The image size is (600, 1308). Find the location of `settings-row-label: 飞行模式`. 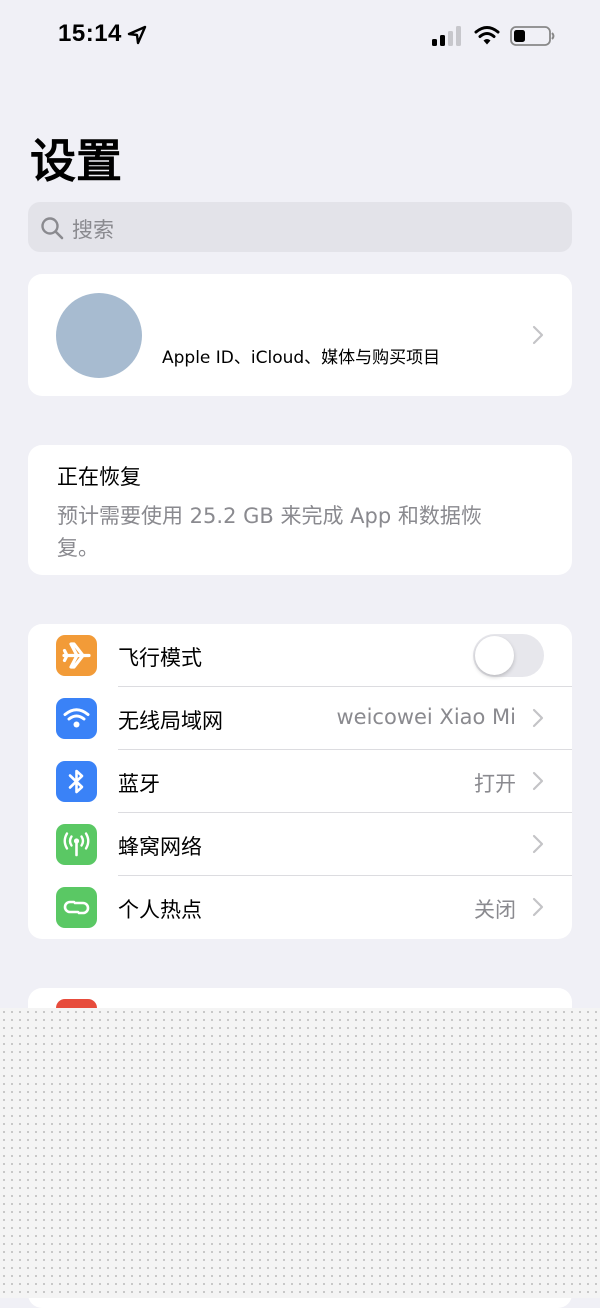

settings-row-label: 飞行模式 is located at coordinates (160, 658).